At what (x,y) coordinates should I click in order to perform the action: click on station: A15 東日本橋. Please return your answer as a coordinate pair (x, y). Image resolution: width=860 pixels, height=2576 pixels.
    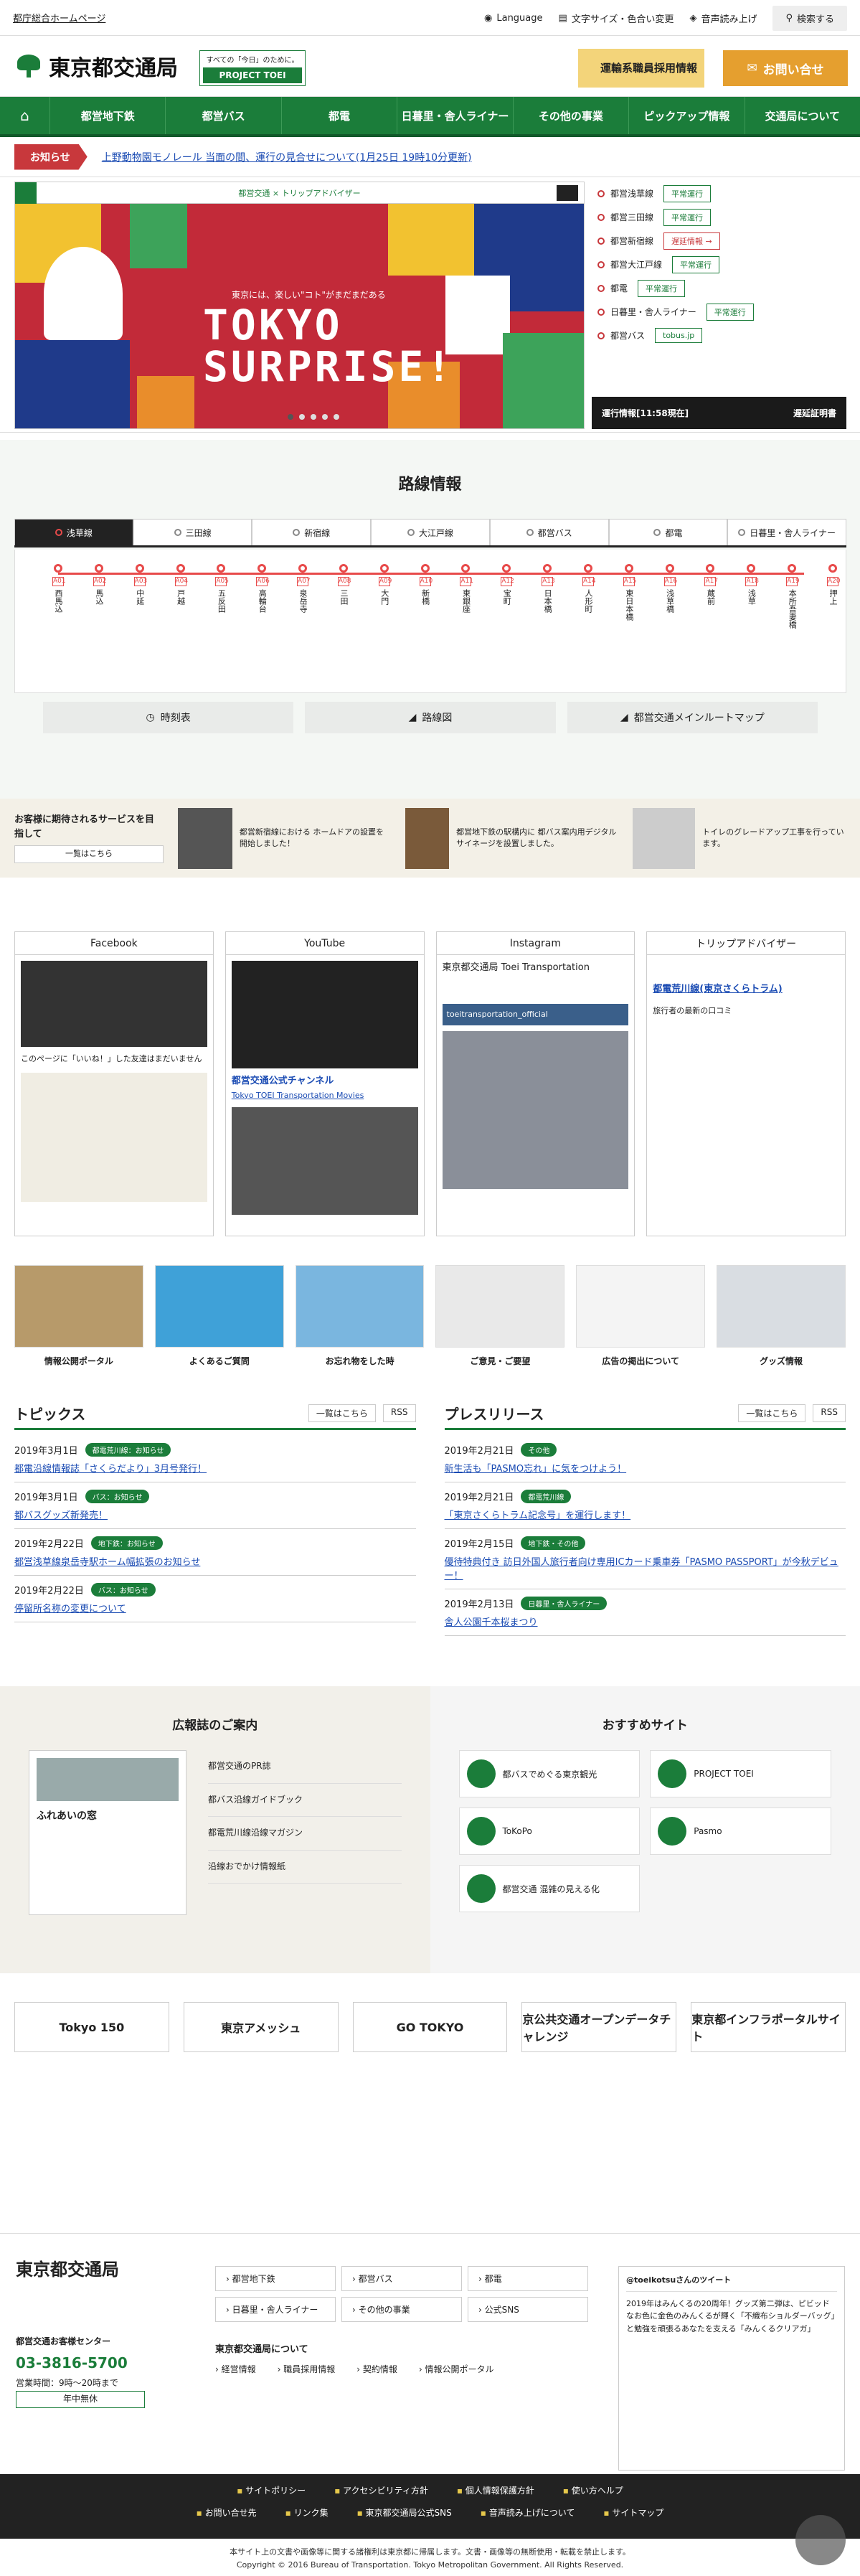
    Looking at the image, I should click on (629, 592).